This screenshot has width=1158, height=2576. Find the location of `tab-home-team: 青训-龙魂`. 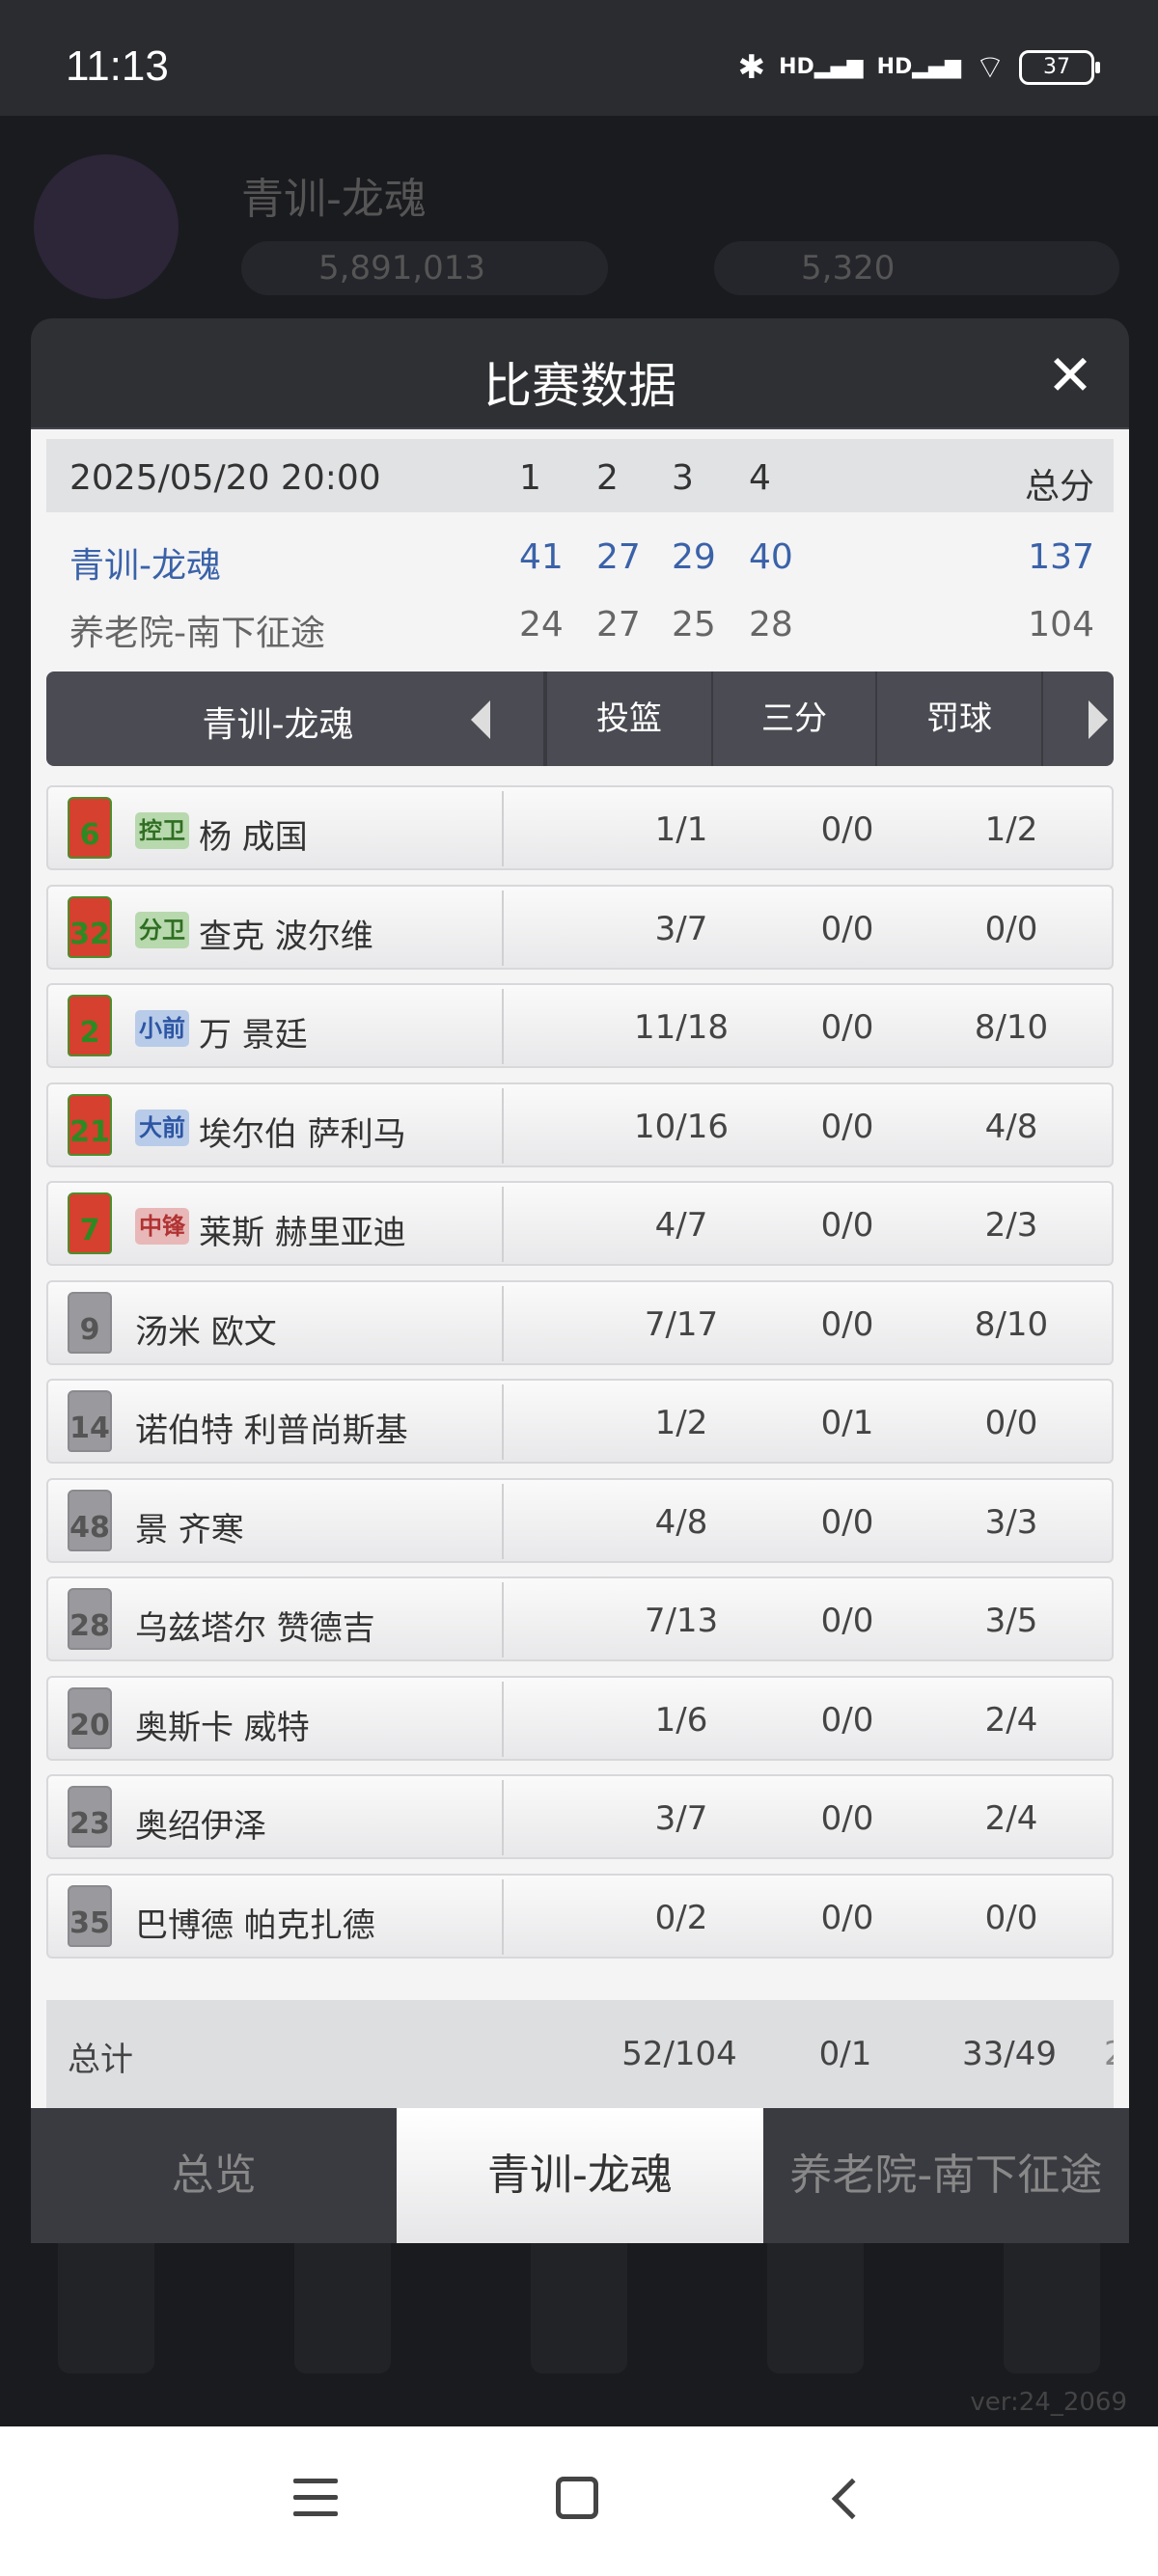

tab-home-team: 青训-龙魂 is located at coordinates (580, 2175).